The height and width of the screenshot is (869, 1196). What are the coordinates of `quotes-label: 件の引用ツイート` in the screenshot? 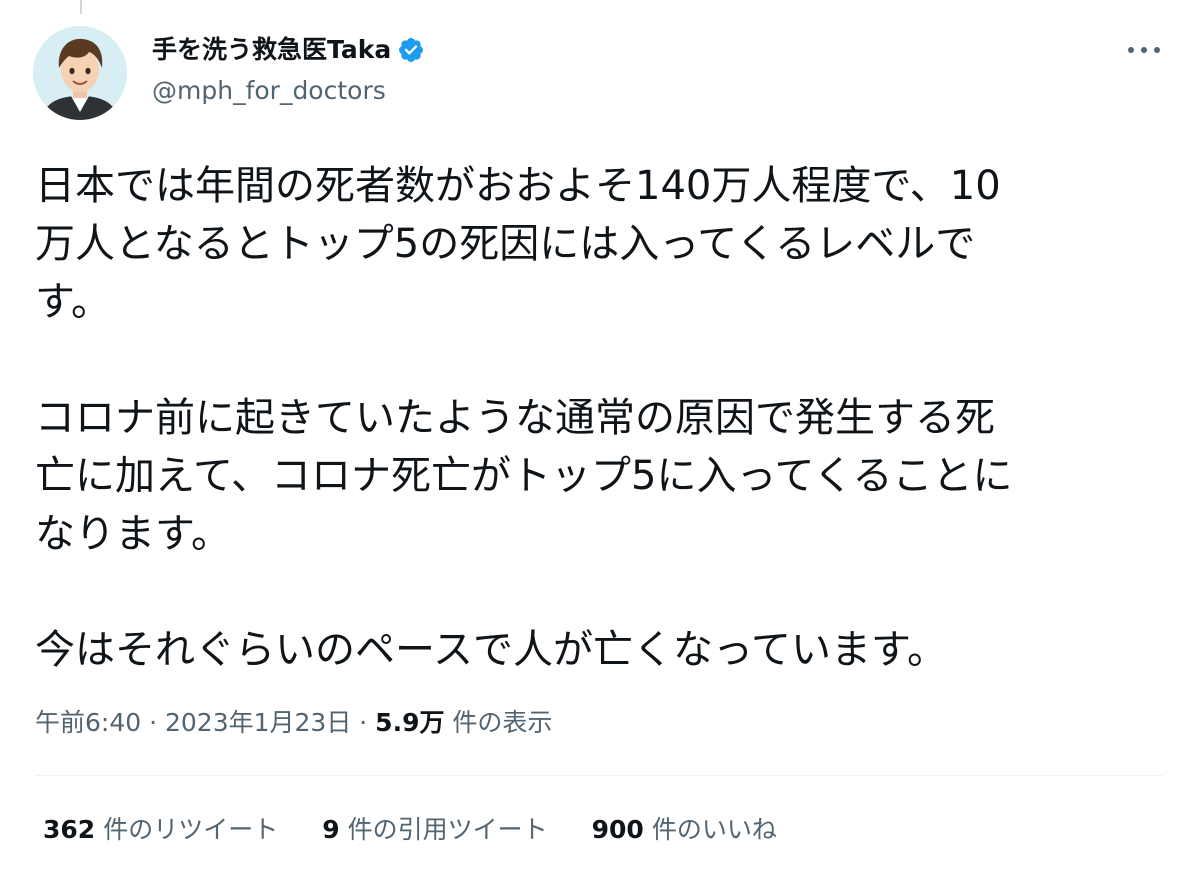 It's located at (447, 829).